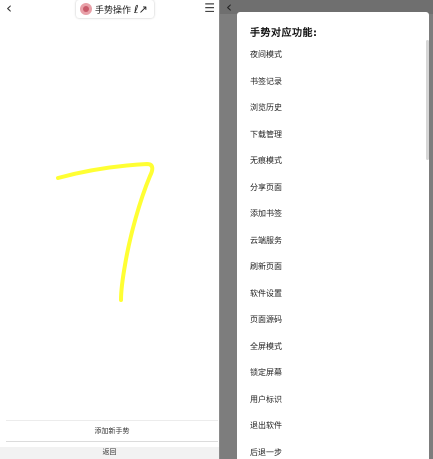 The height and width of the screenshot is (459, 433). I want to click on function-option: 全屏模式, so click(266, 346).